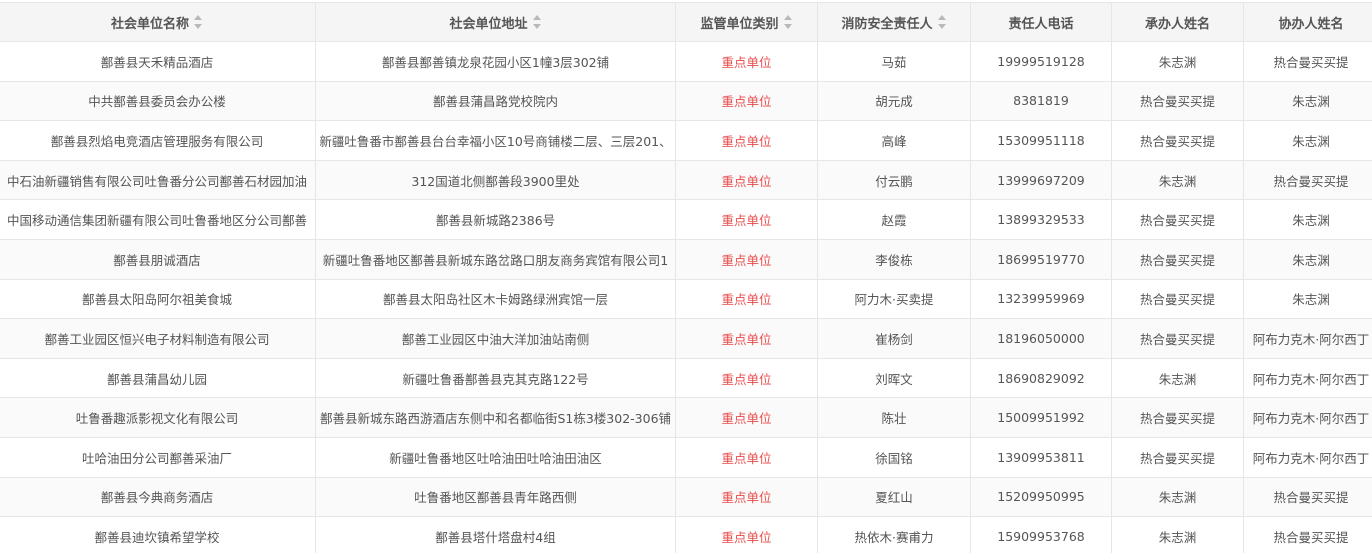 Image resolution: width=1372 pixels, height=553 pixels. What do you see at coordinates (495, 378) in the screenshot?
I see `cell-unit-address: 新疆吐鲁番鄯善县克其克路122号` at bounding box center [495, 378].